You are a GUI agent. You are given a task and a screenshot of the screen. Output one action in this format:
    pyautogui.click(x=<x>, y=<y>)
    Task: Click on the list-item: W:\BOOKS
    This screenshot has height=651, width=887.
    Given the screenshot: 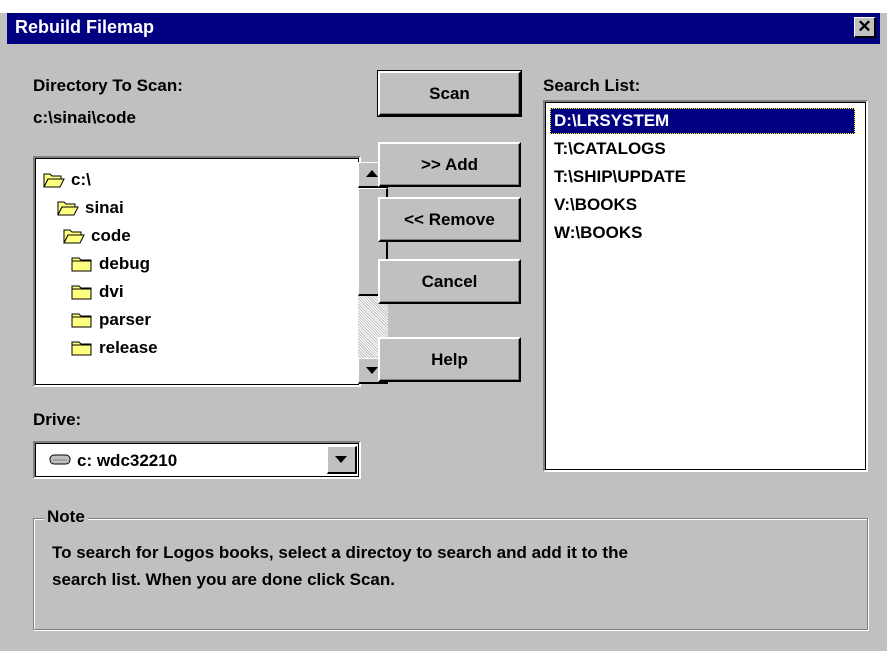 What is the action you would take?
    pyautogui.click(x=598, y=233)
    